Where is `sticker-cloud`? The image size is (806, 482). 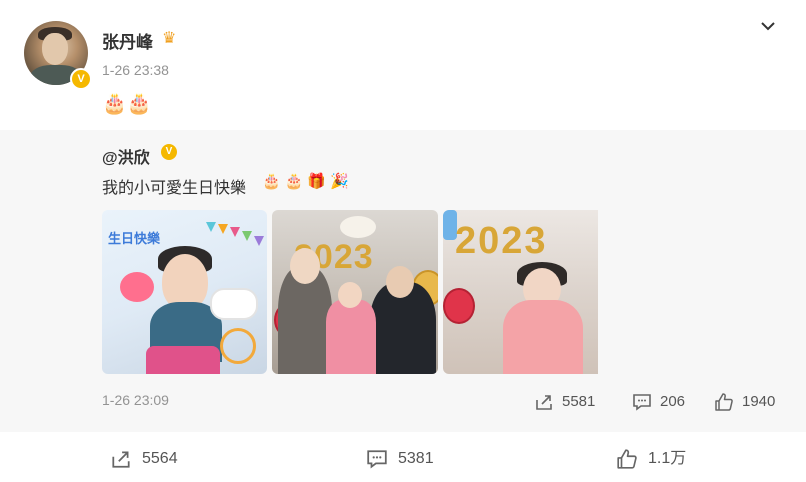 sticker-cloud is located at coordinates (234, 304).